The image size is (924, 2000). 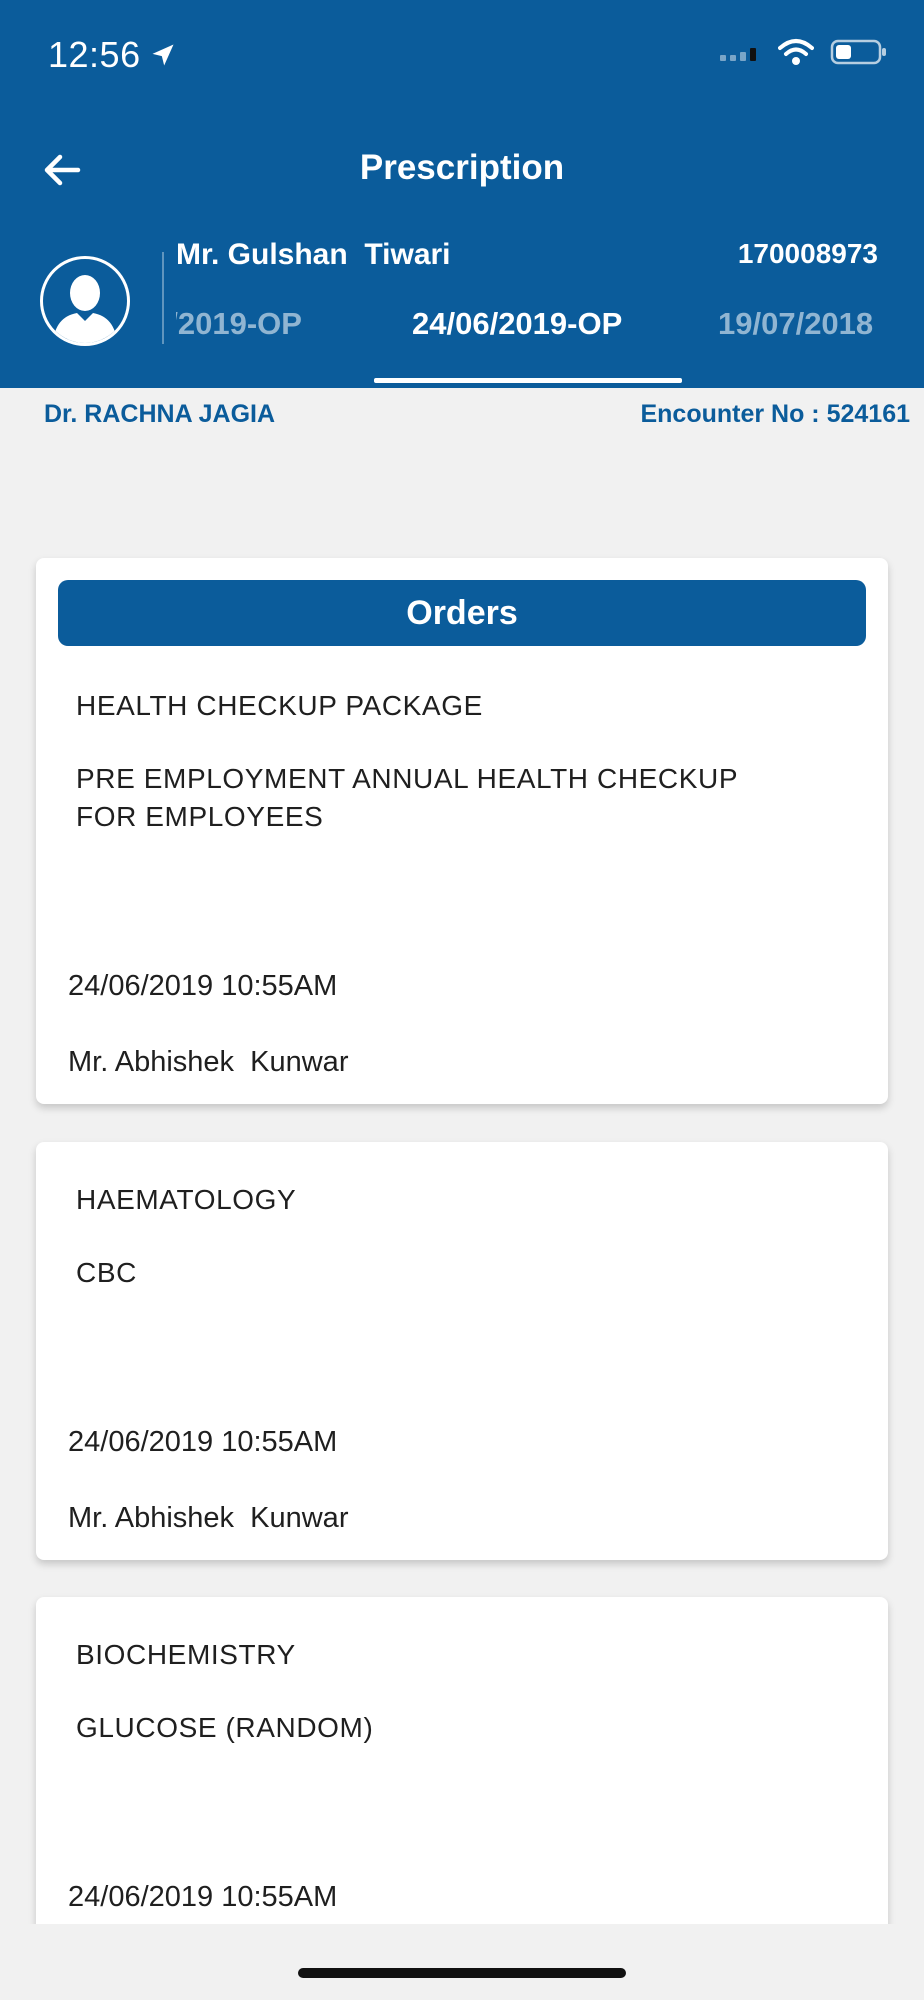 What do you see at coordinates (163, 298) in the screenshot?
I see `header-divider` at bounding box center [163, 298].